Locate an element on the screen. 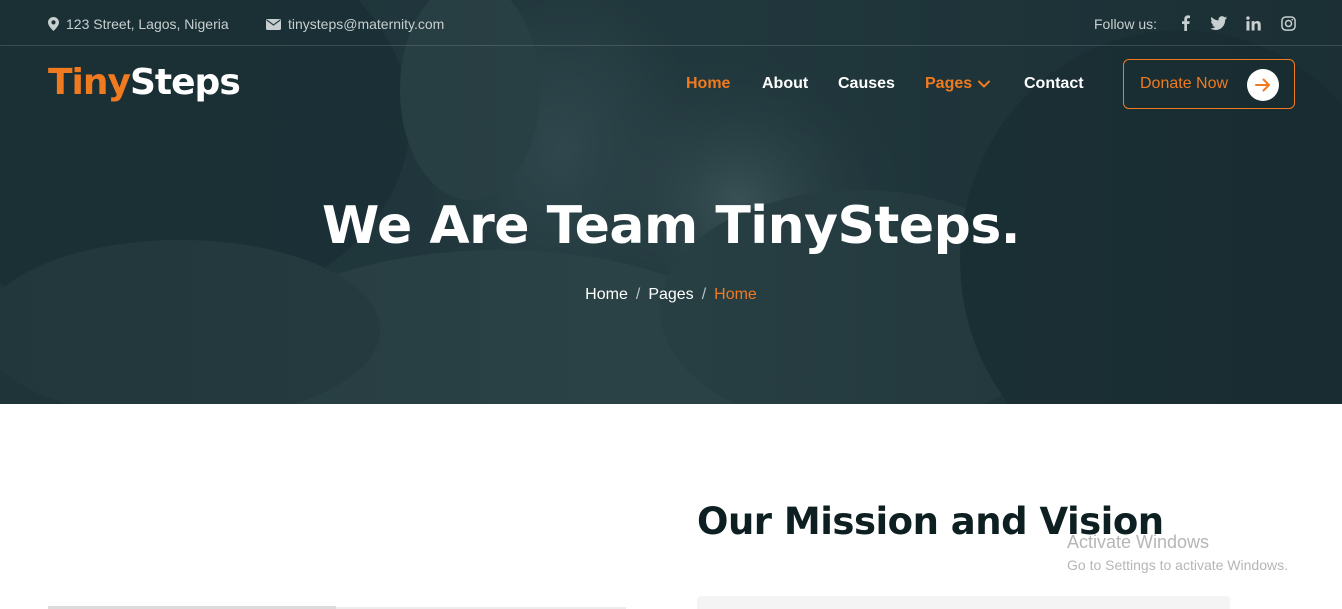 This screenshot has height=609, width=1342. logo-part-steps: Steps is located at coordinates (185, 82).